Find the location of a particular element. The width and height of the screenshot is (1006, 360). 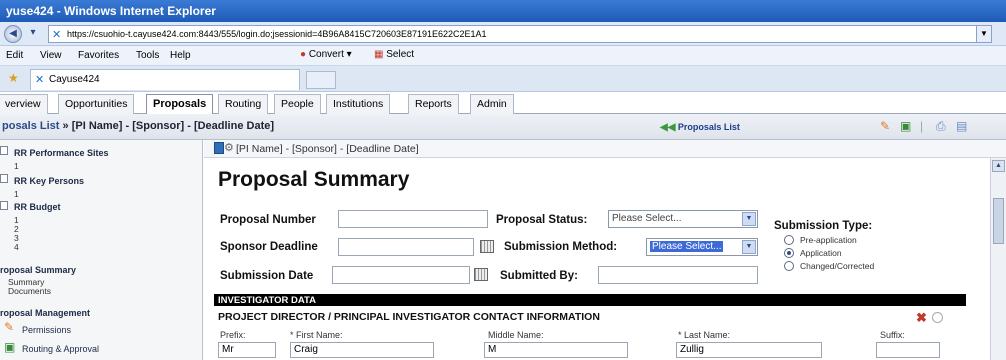

submitted-by-label: Submitted By: is located at coordinates (539, 276).